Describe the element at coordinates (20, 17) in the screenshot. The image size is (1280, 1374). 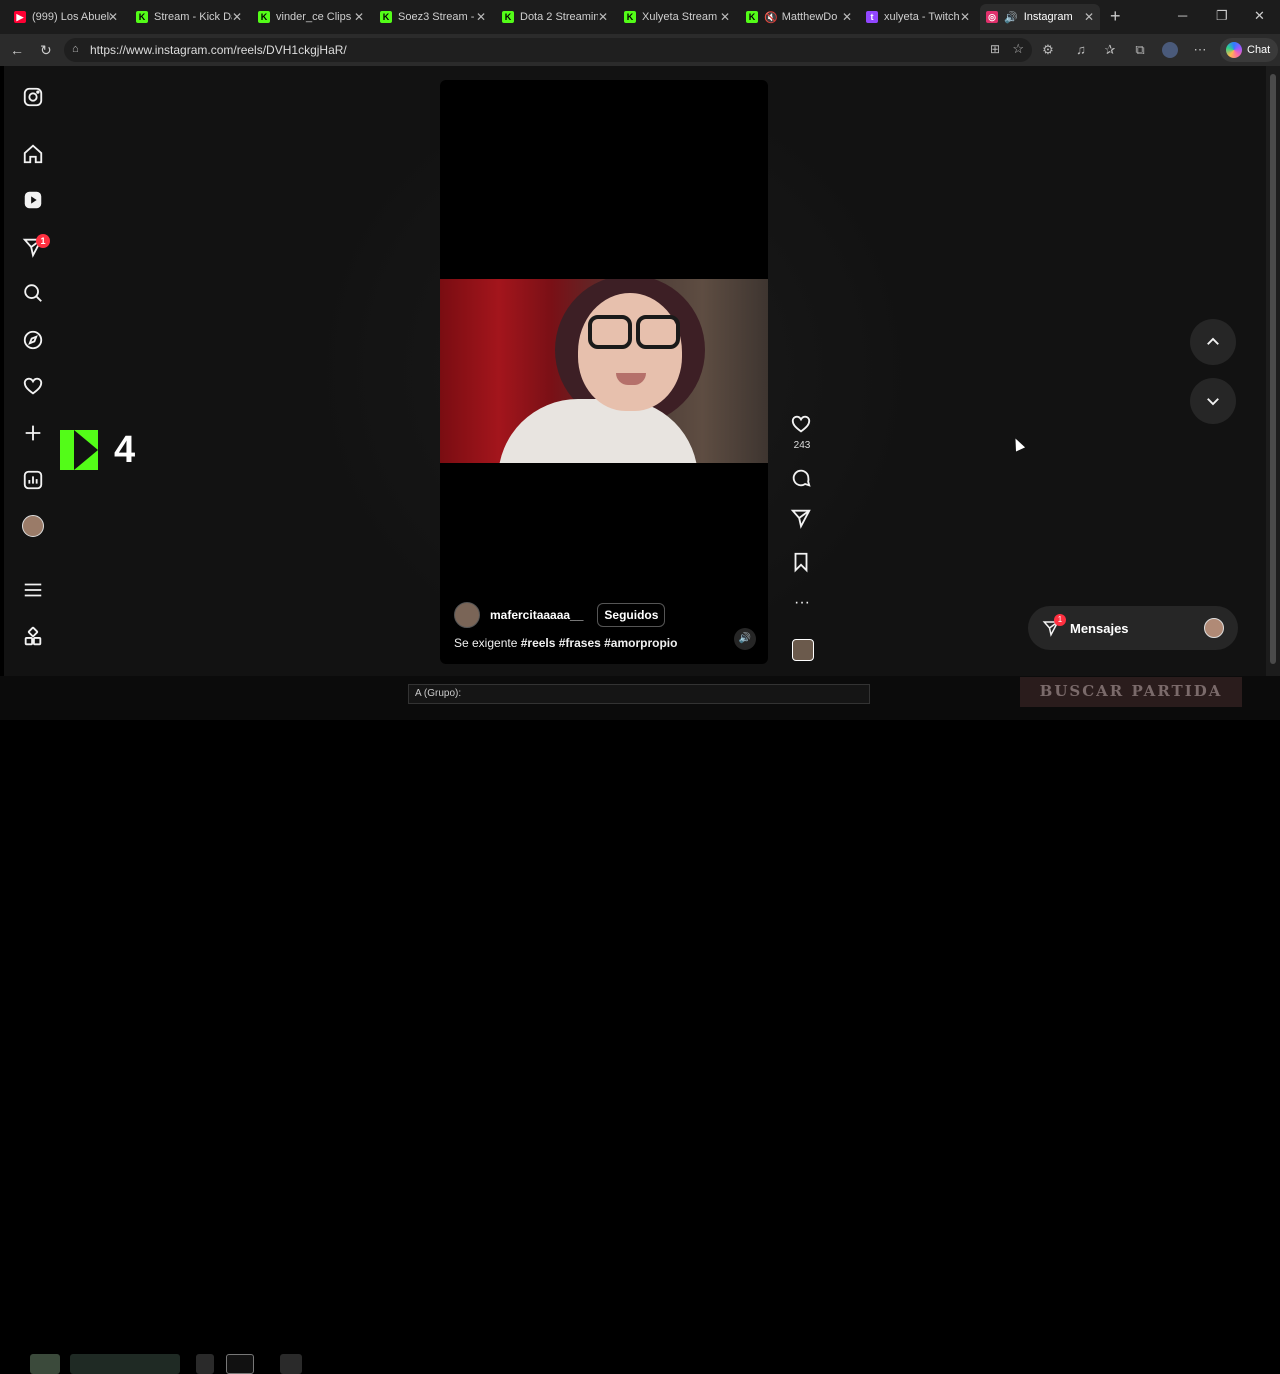
I see `youtube-icon: ▶` at that location.